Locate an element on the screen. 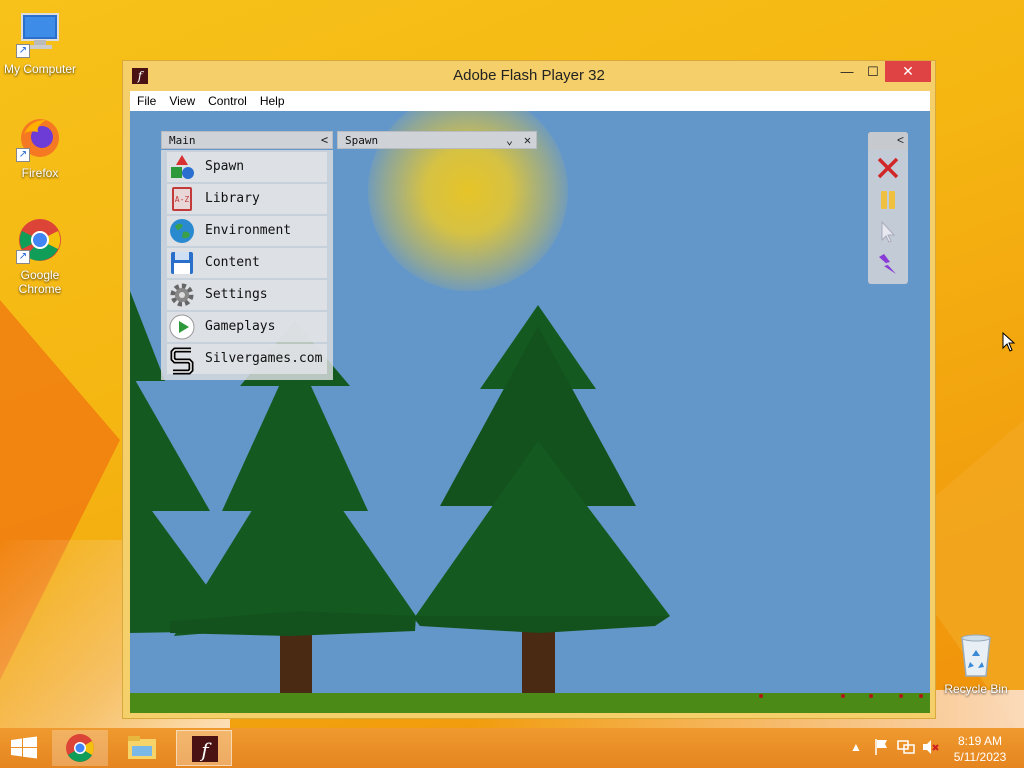 Image resolution: width=1024 pixels, height=768 pixels. file-explorer-icon is located at coordinates (142, 748).